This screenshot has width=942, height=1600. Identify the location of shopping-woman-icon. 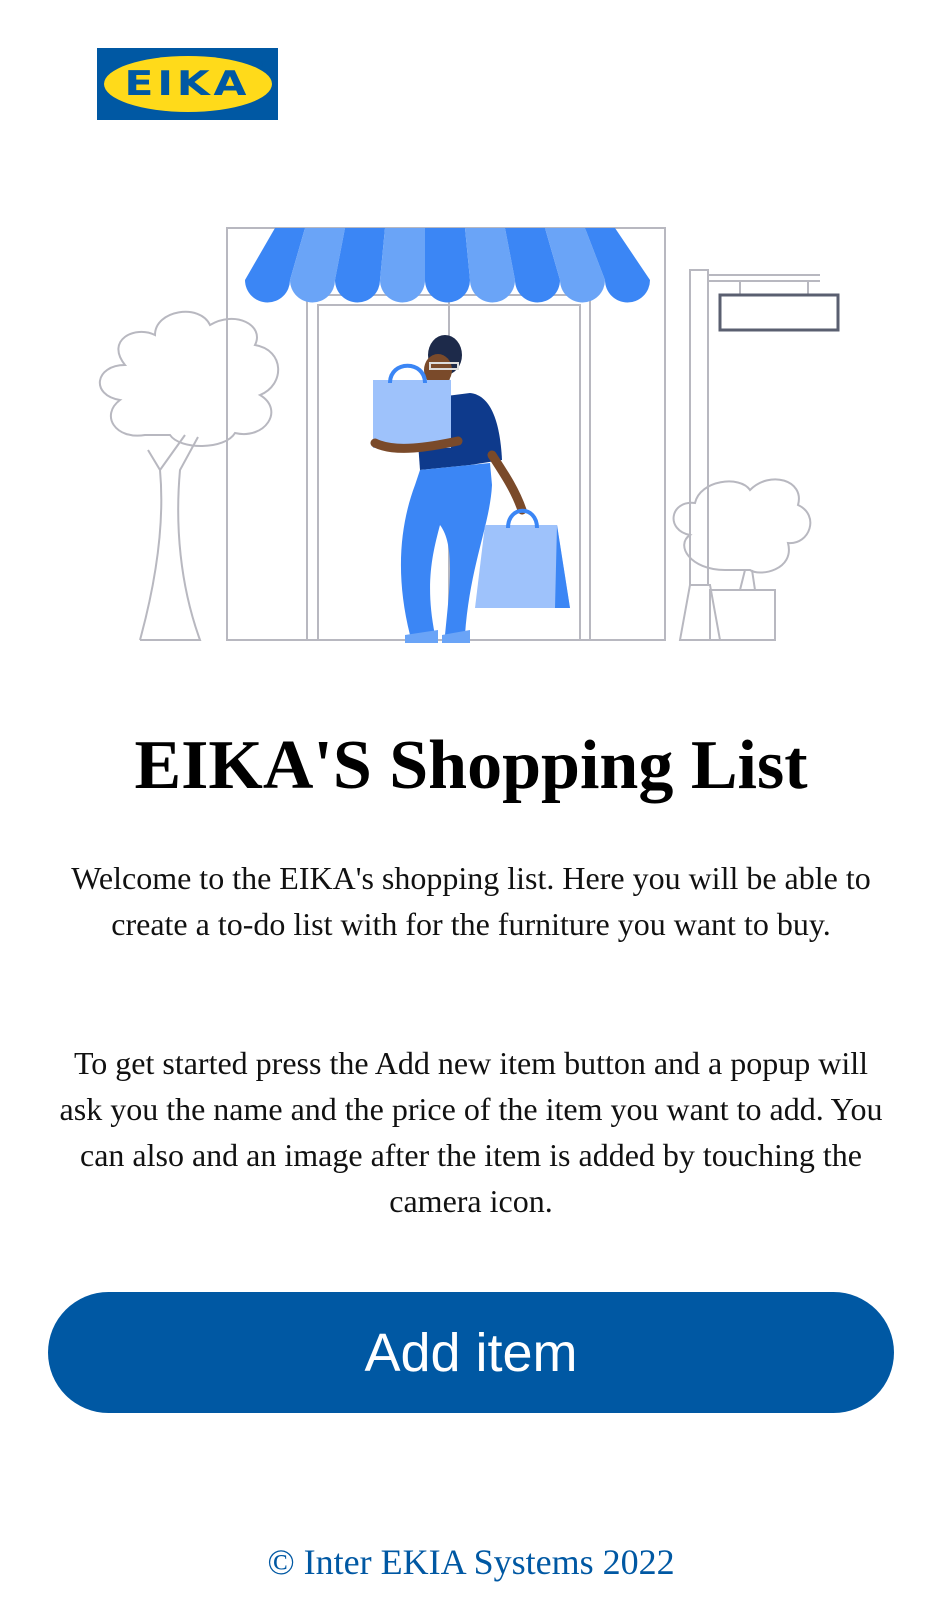
(470, 489).